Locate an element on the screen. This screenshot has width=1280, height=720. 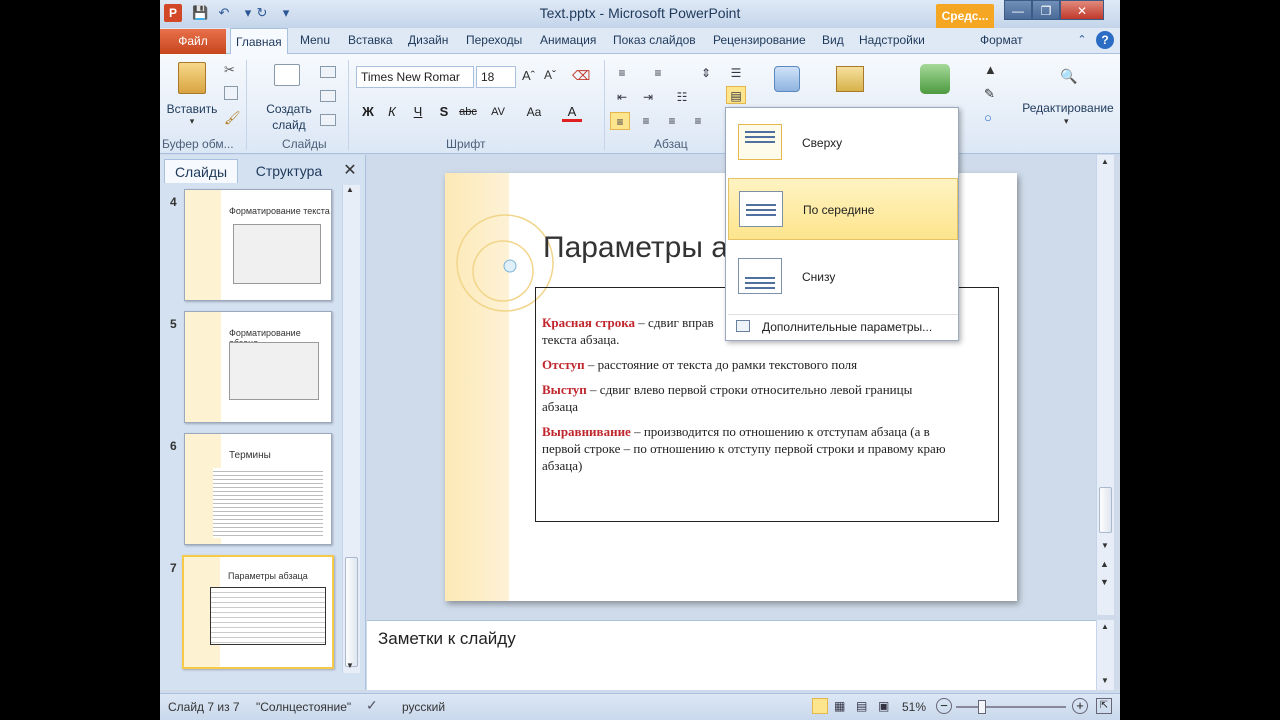
slides-scrollbar: ▲ ▼ is located at coordinates (351, 429).